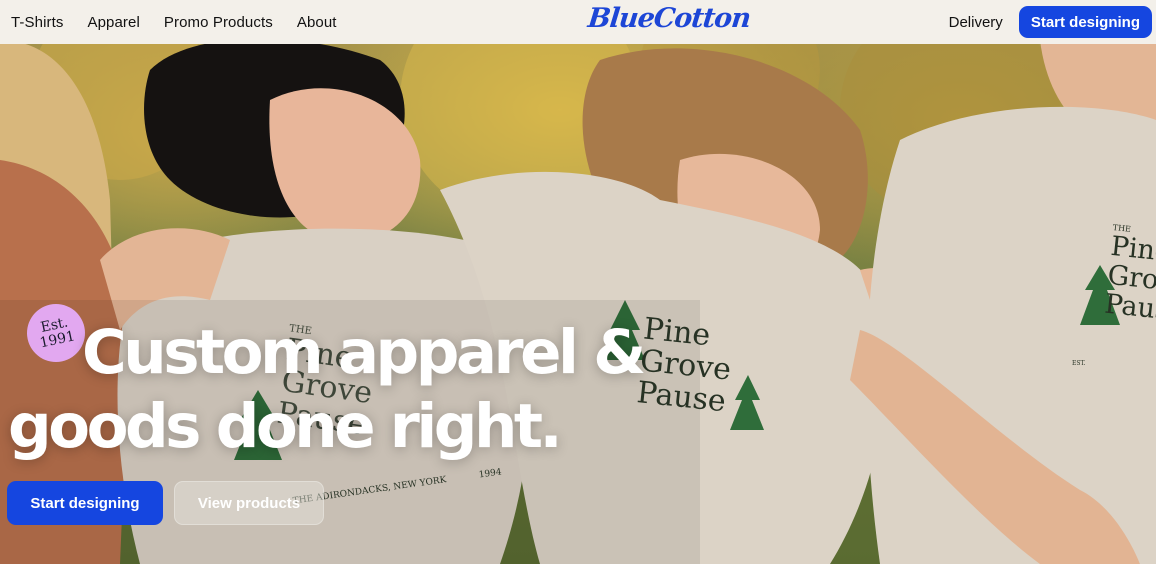 Image resolution: width=1156 pixels, height=564 pixels. I want to click on primary-nav: T-Shirts Apparel Promo Products About, so click(186, 22).